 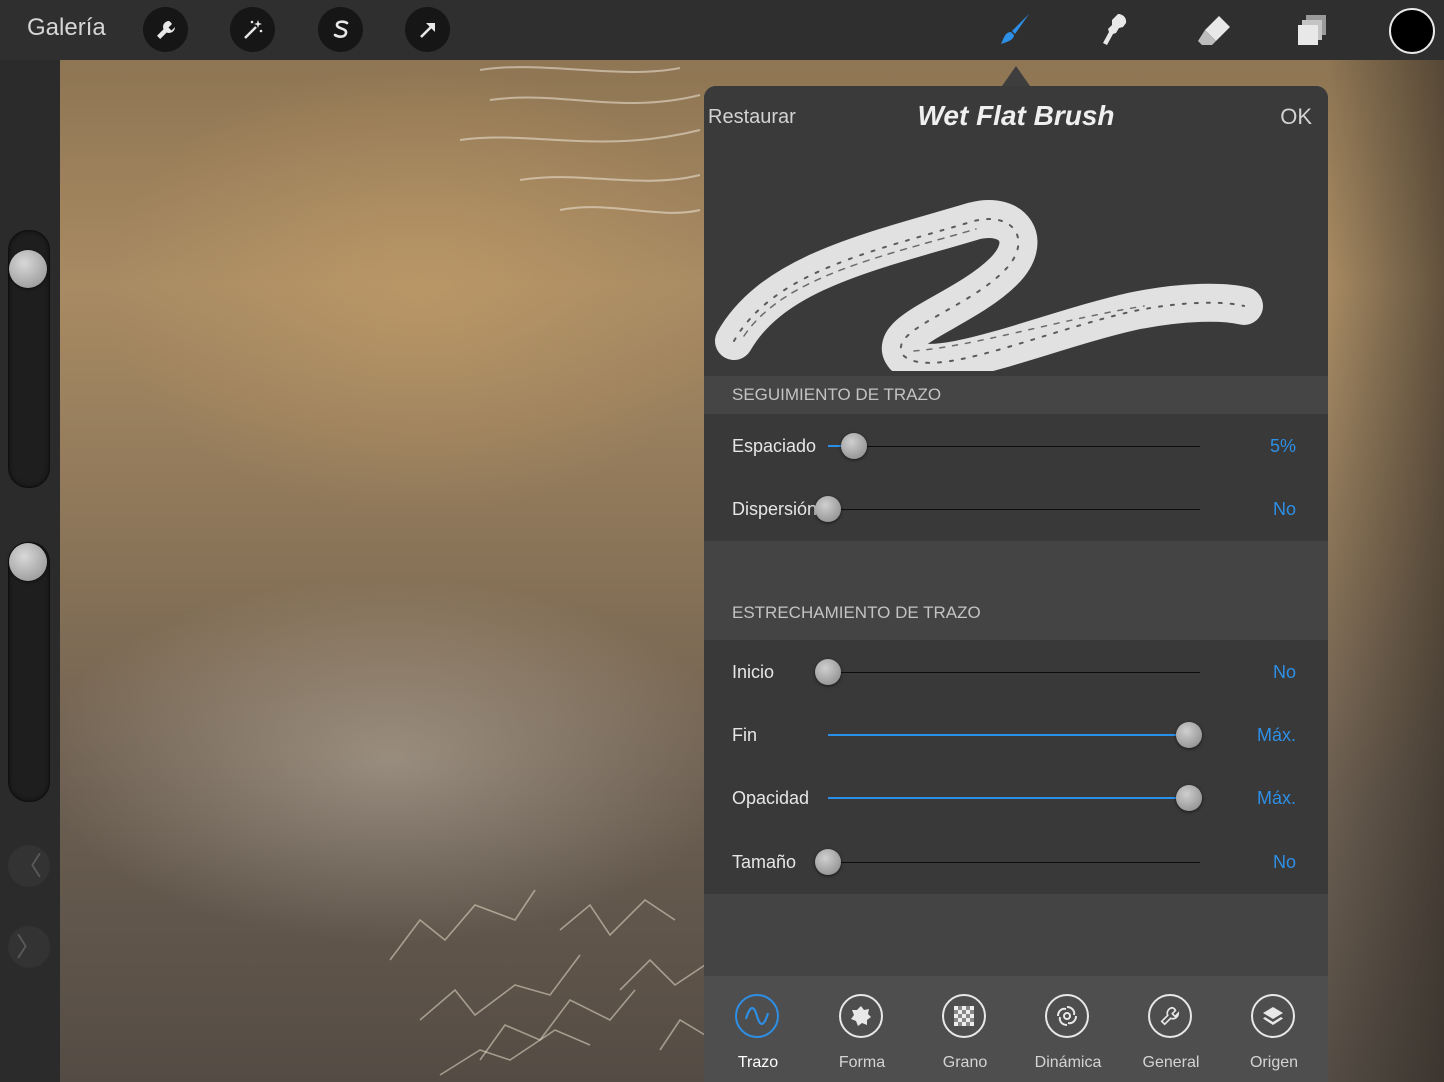 I want to click on top-toolbar: Galería, so click(x=722, y=30).